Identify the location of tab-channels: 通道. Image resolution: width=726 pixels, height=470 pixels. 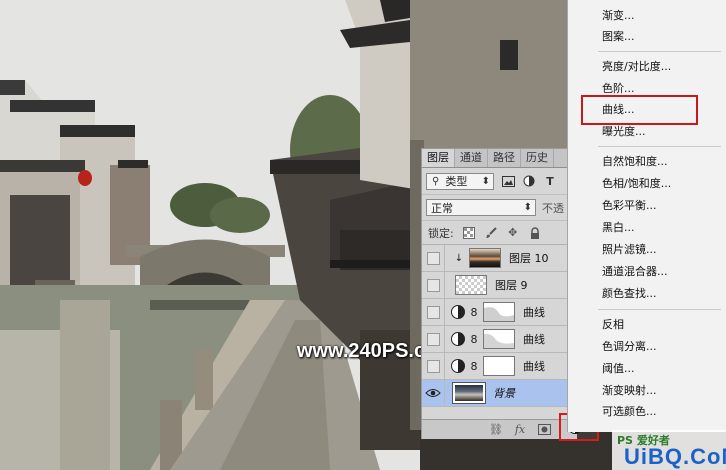
(471, 158).